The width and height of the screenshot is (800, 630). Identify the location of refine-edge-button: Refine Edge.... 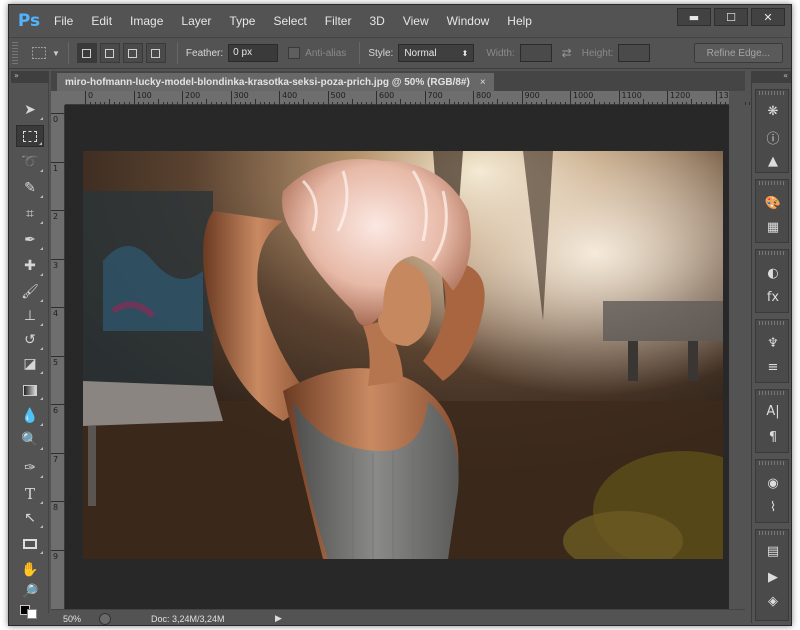
(738, 53).